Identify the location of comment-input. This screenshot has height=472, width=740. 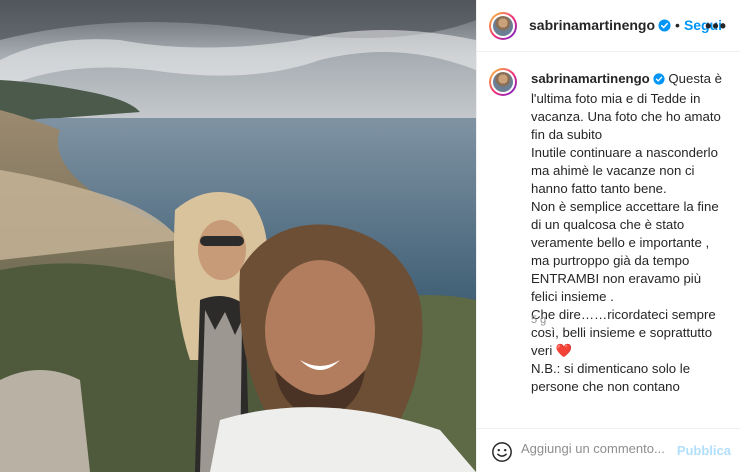
(601, 448).